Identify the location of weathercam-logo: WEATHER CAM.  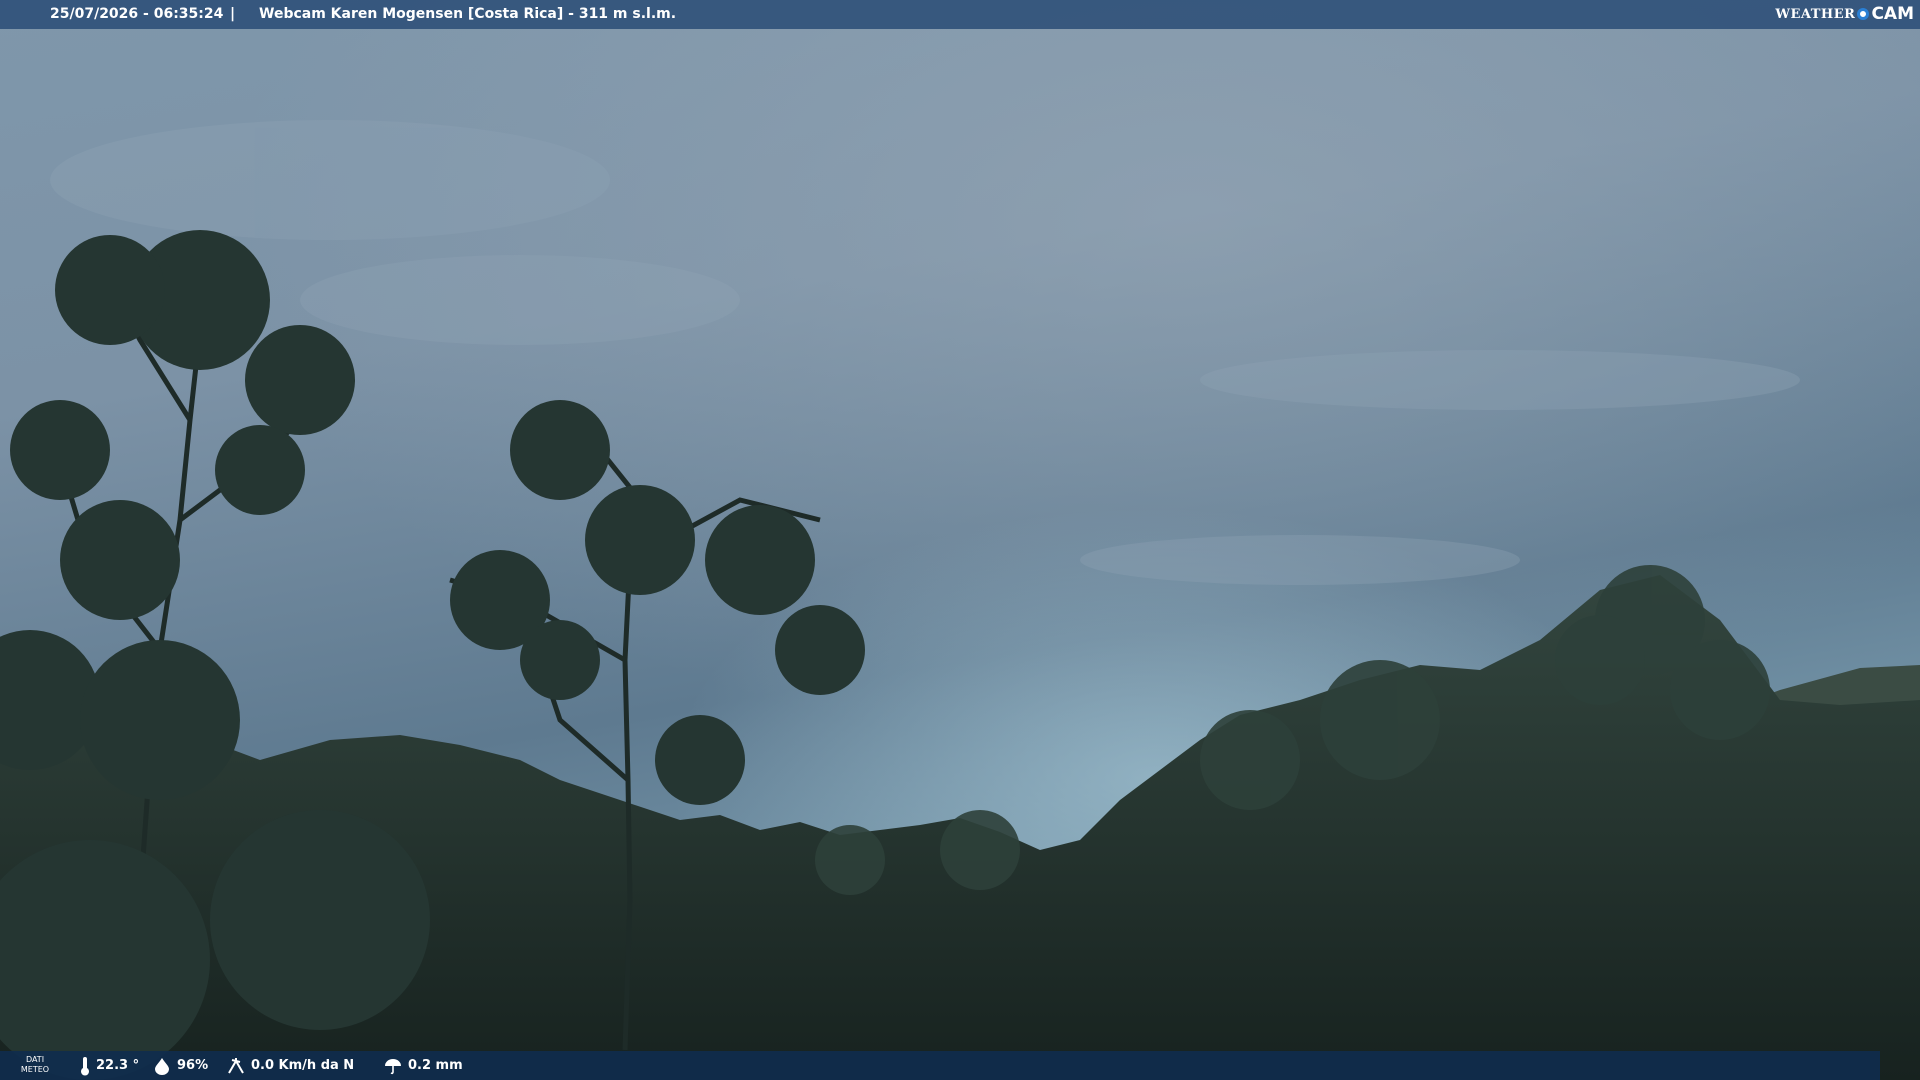
(1844, 14).